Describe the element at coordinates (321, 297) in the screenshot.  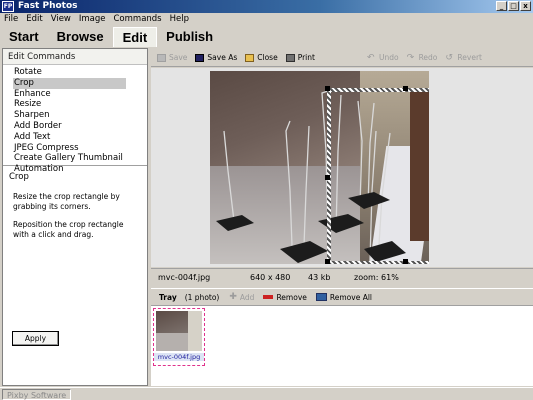
I see `remove-all-icon` at that location.